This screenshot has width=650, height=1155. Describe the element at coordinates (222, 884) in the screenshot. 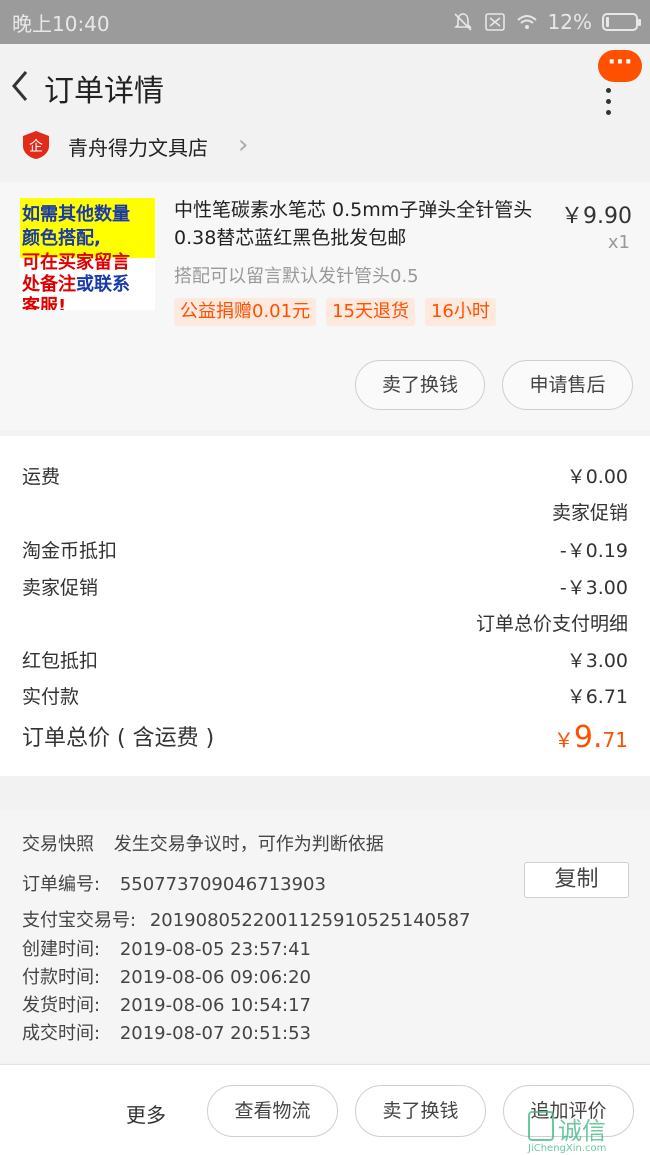

I see `order-number: 550773709046713903` at that location.